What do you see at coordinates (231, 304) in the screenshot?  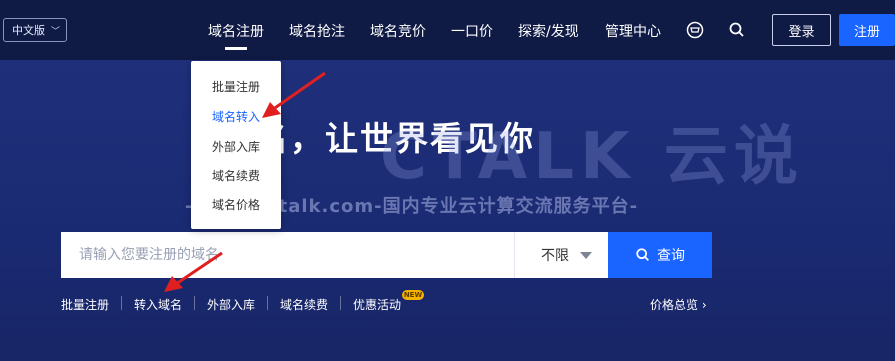 I see `quick-link-external-import: 外部入库` at bounding box center [231, 304].